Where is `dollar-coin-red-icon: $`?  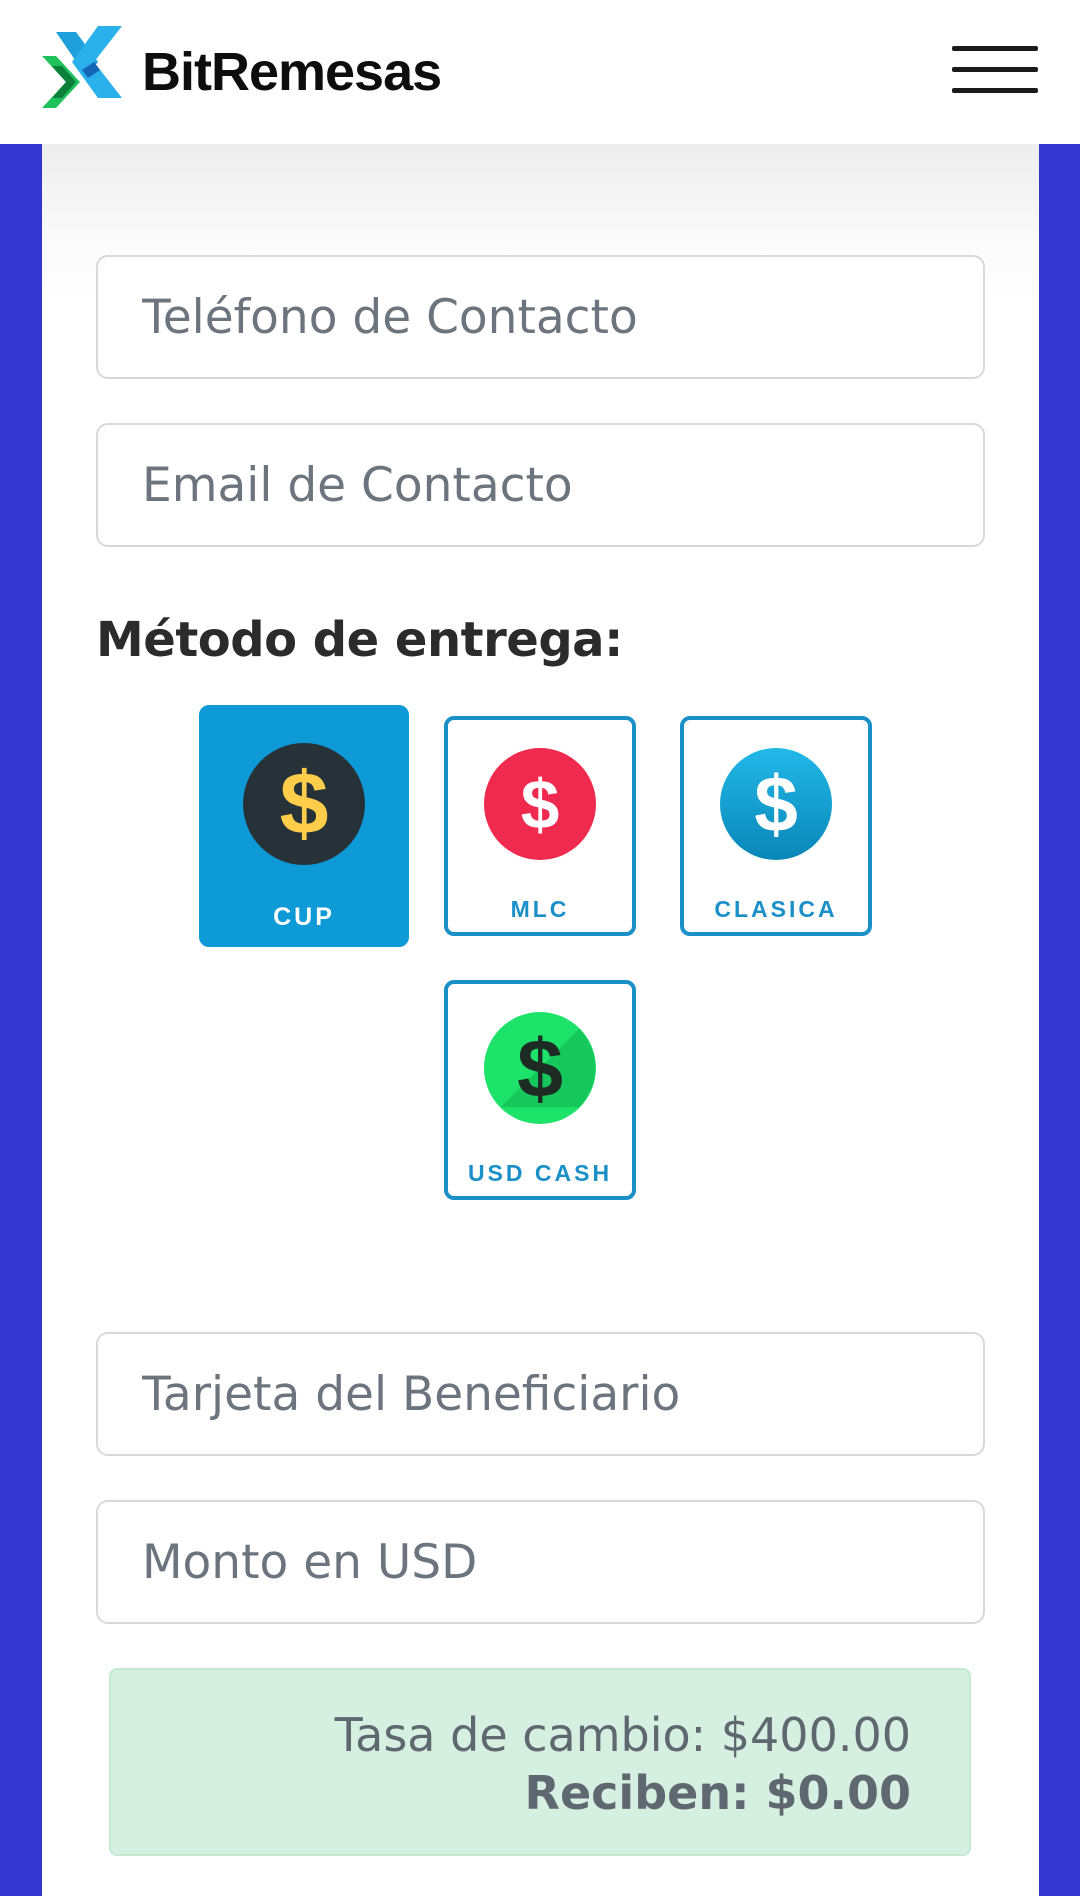 dollar-coin-red-icon: $ is located at coordinates (540, 804).